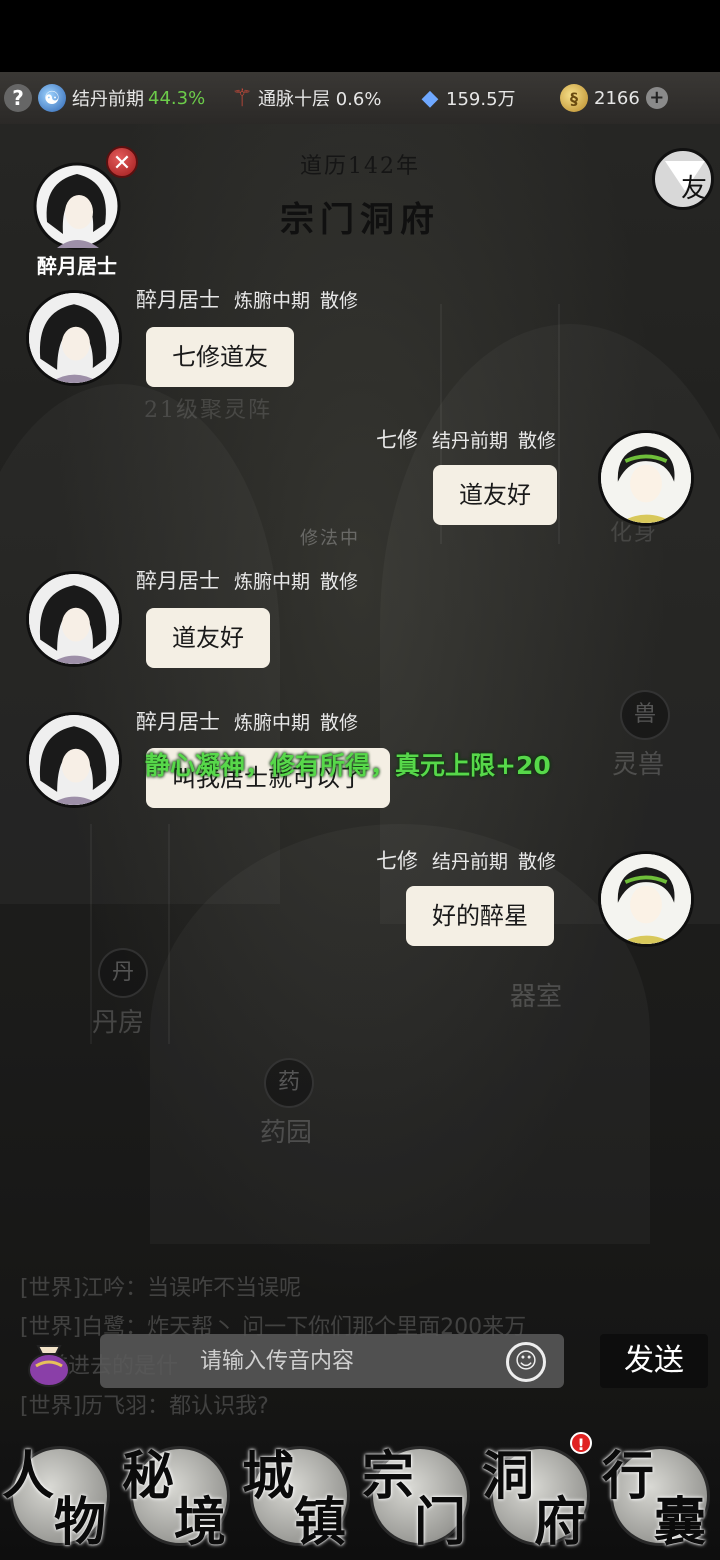 Image resolution: width=720 pixels, height=1560 pixels. Describe the element at coordinates (268, 1476) in the screenshot. I see `nav-char-1: 城` at that location.